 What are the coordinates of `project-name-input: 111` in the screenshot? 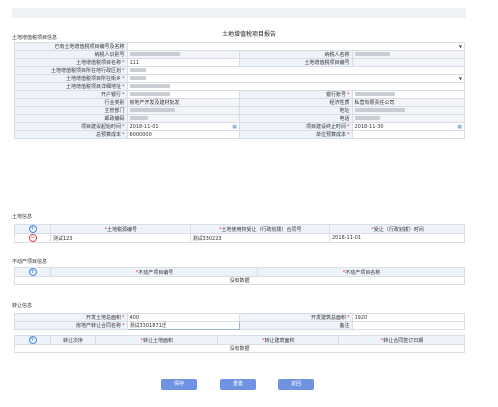 It's located at (183, 62).